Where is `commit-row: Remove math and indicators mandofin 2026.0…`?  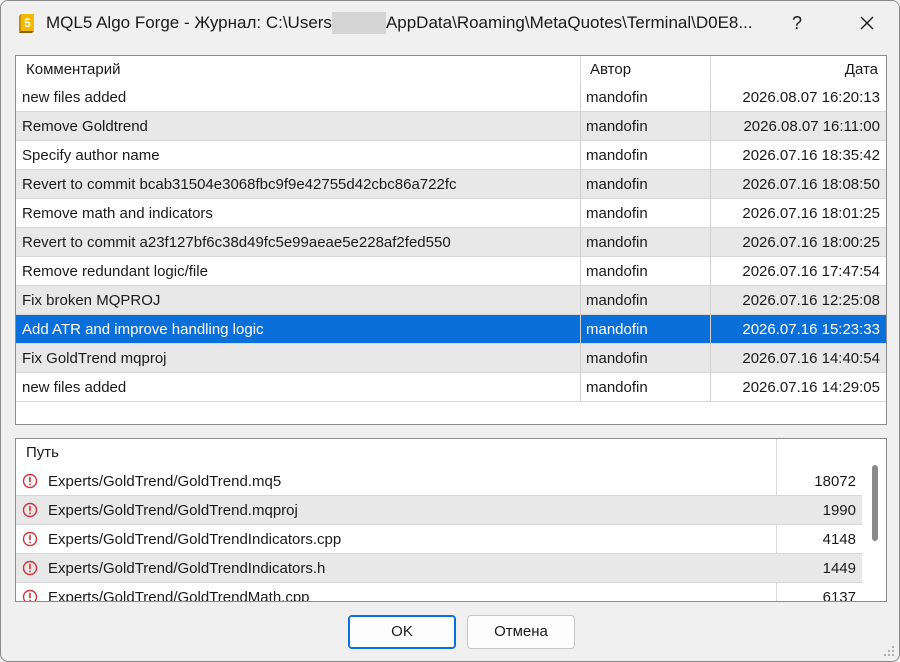
commit-row: Remove math and indicators mandofin 2026.0… is located at coordinates (451, 213).